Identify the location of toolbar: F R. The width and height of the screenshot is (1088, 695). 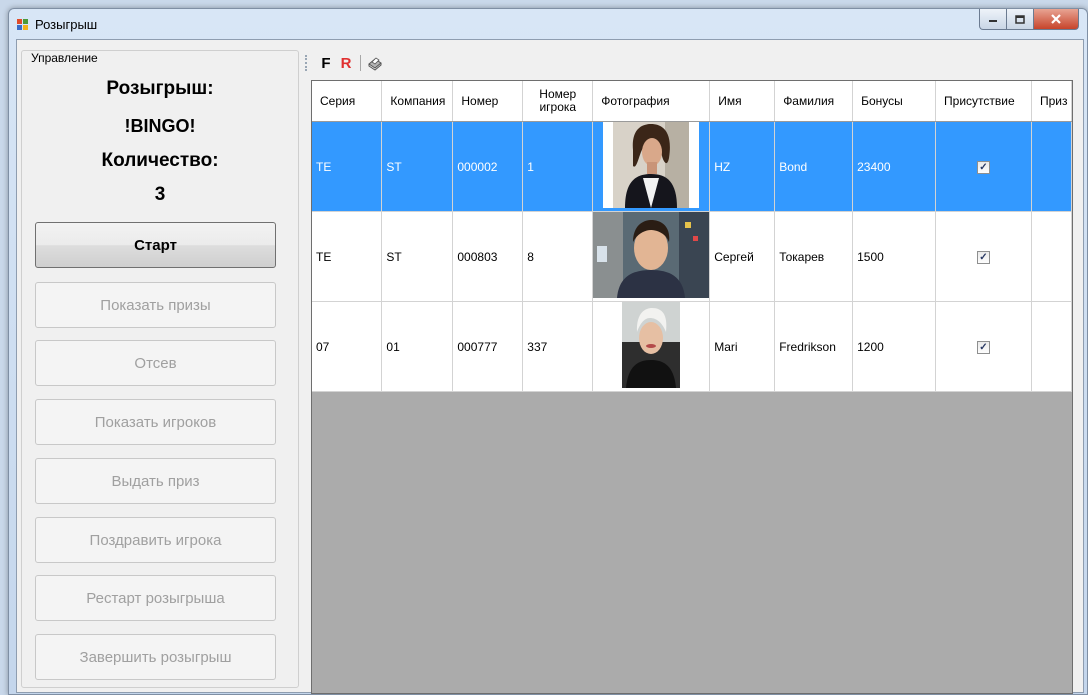
(345, 63).